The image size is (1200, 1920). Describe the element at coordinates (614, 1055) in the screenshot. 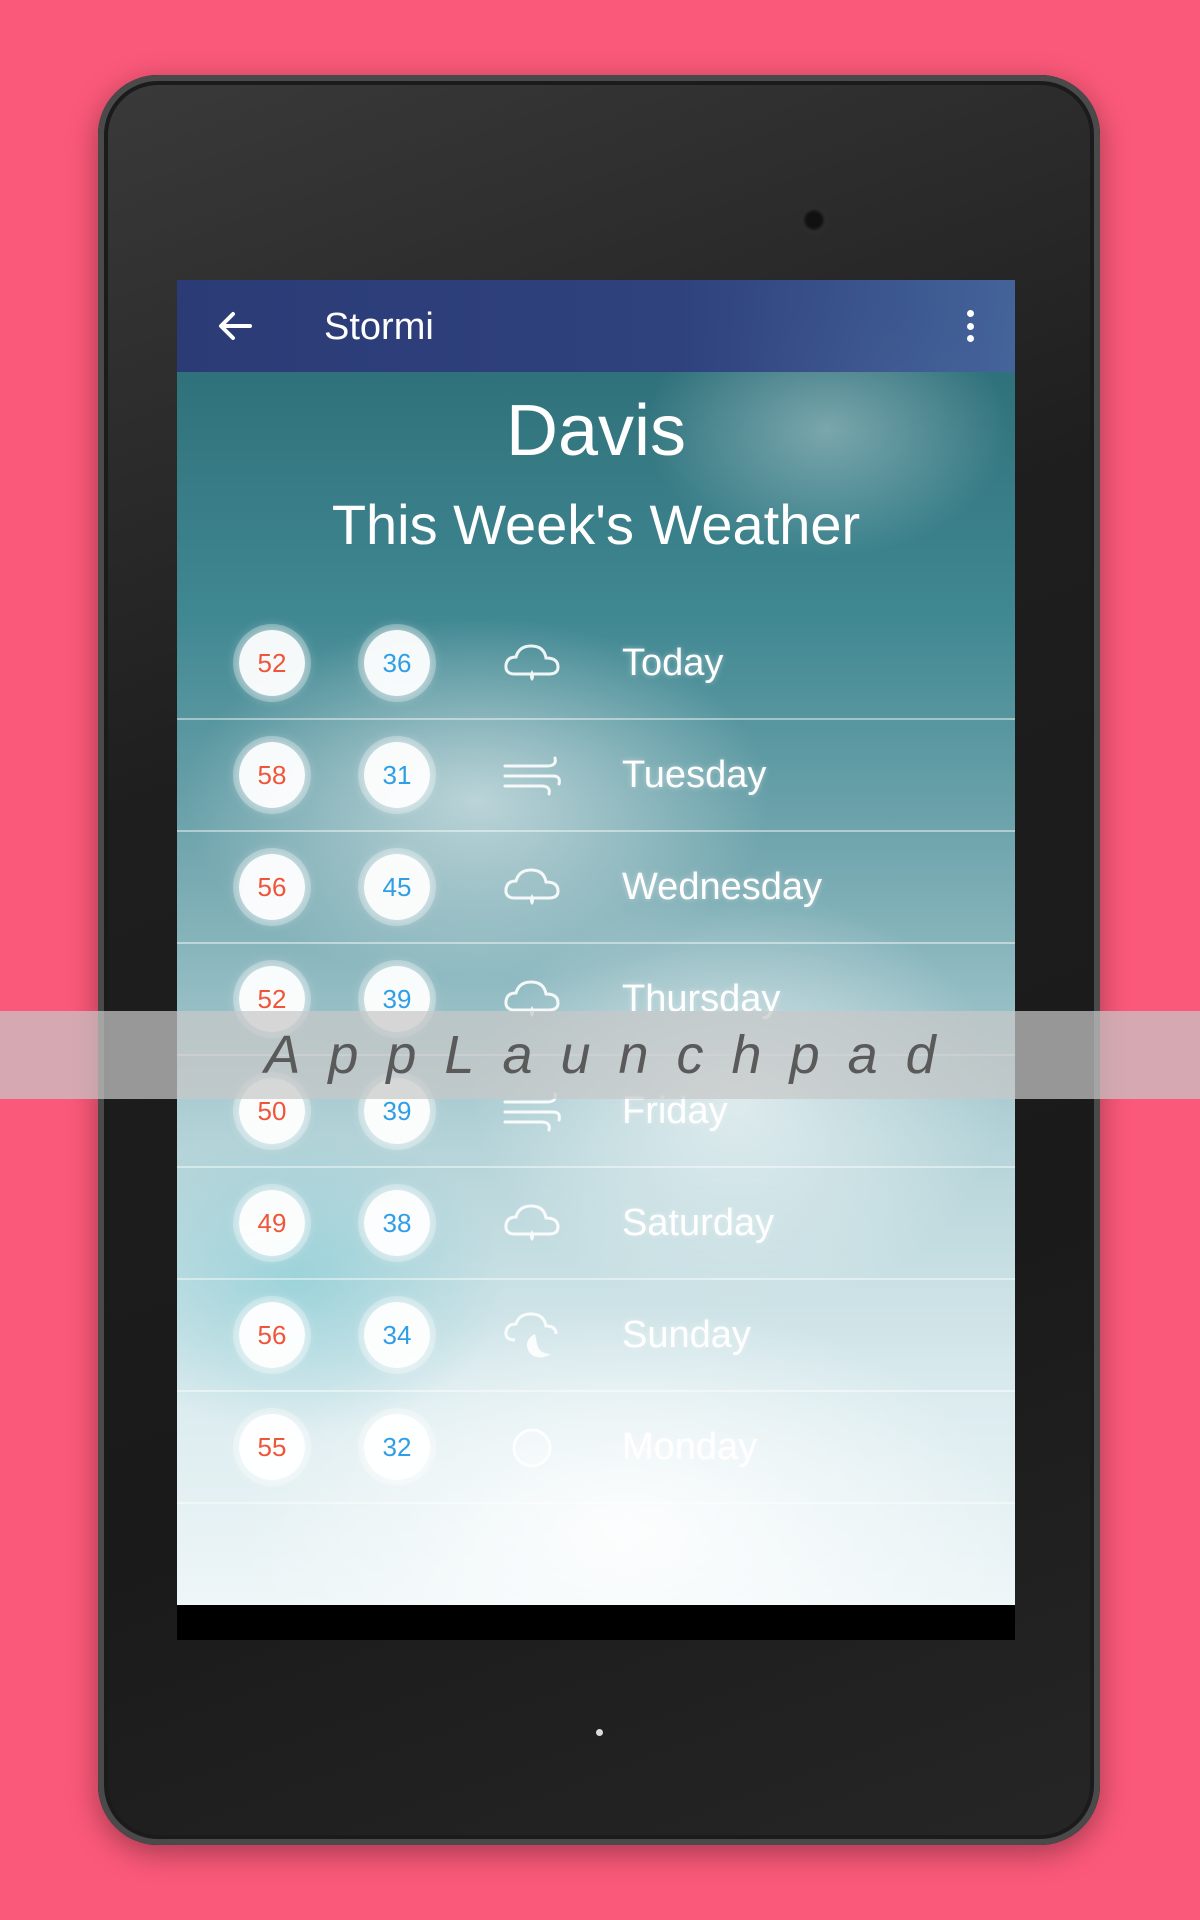

I see `watermark-text: AppLaunchpad` at that location.